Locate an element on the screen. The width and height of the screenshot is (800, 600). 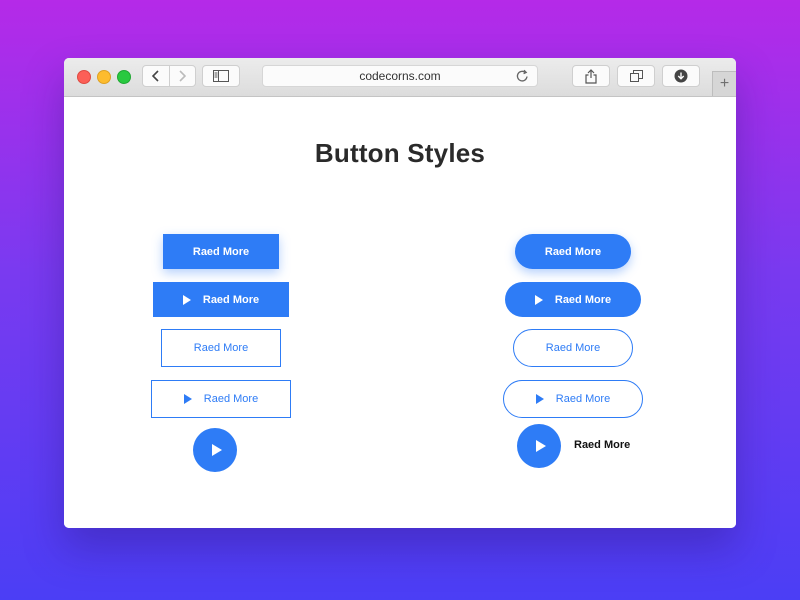
close-window-button is located at coordinates (84, 77).